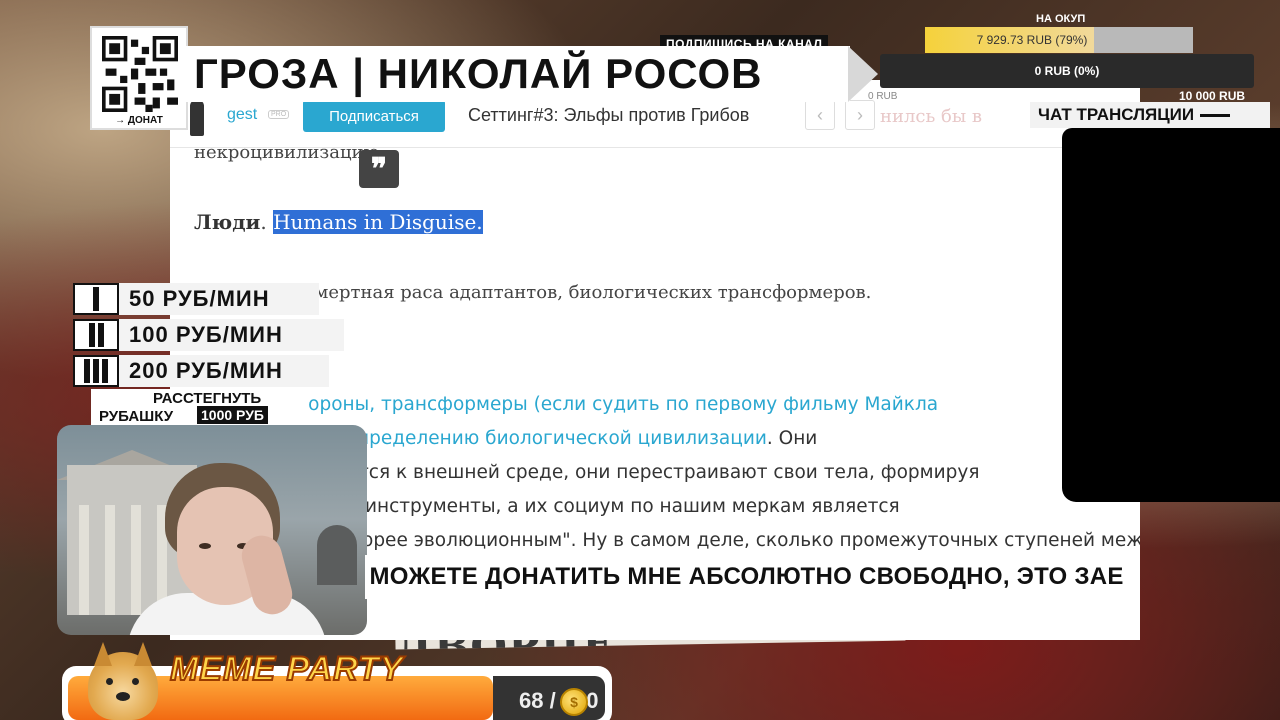  Describe the element at coordinates (574, 702) in the screenshot. I see `coin-icon: $` at that location.